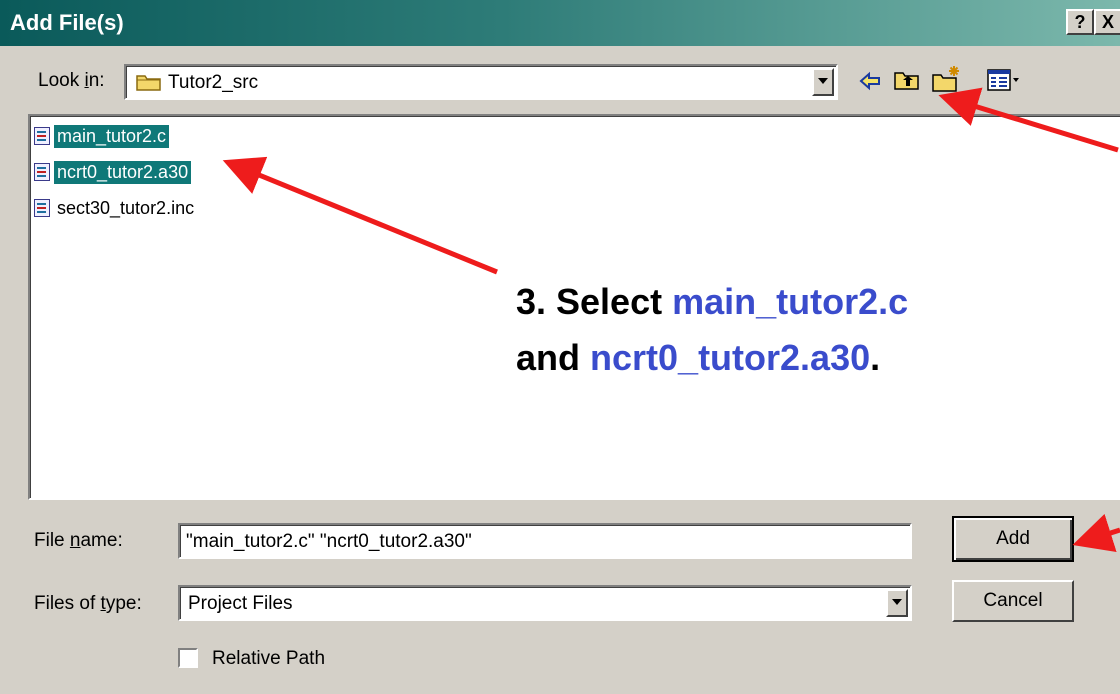  I want to click on file-item-ncrt0-tutor2-a30: ncrt0_tutor2.a30, so click(113, 172).